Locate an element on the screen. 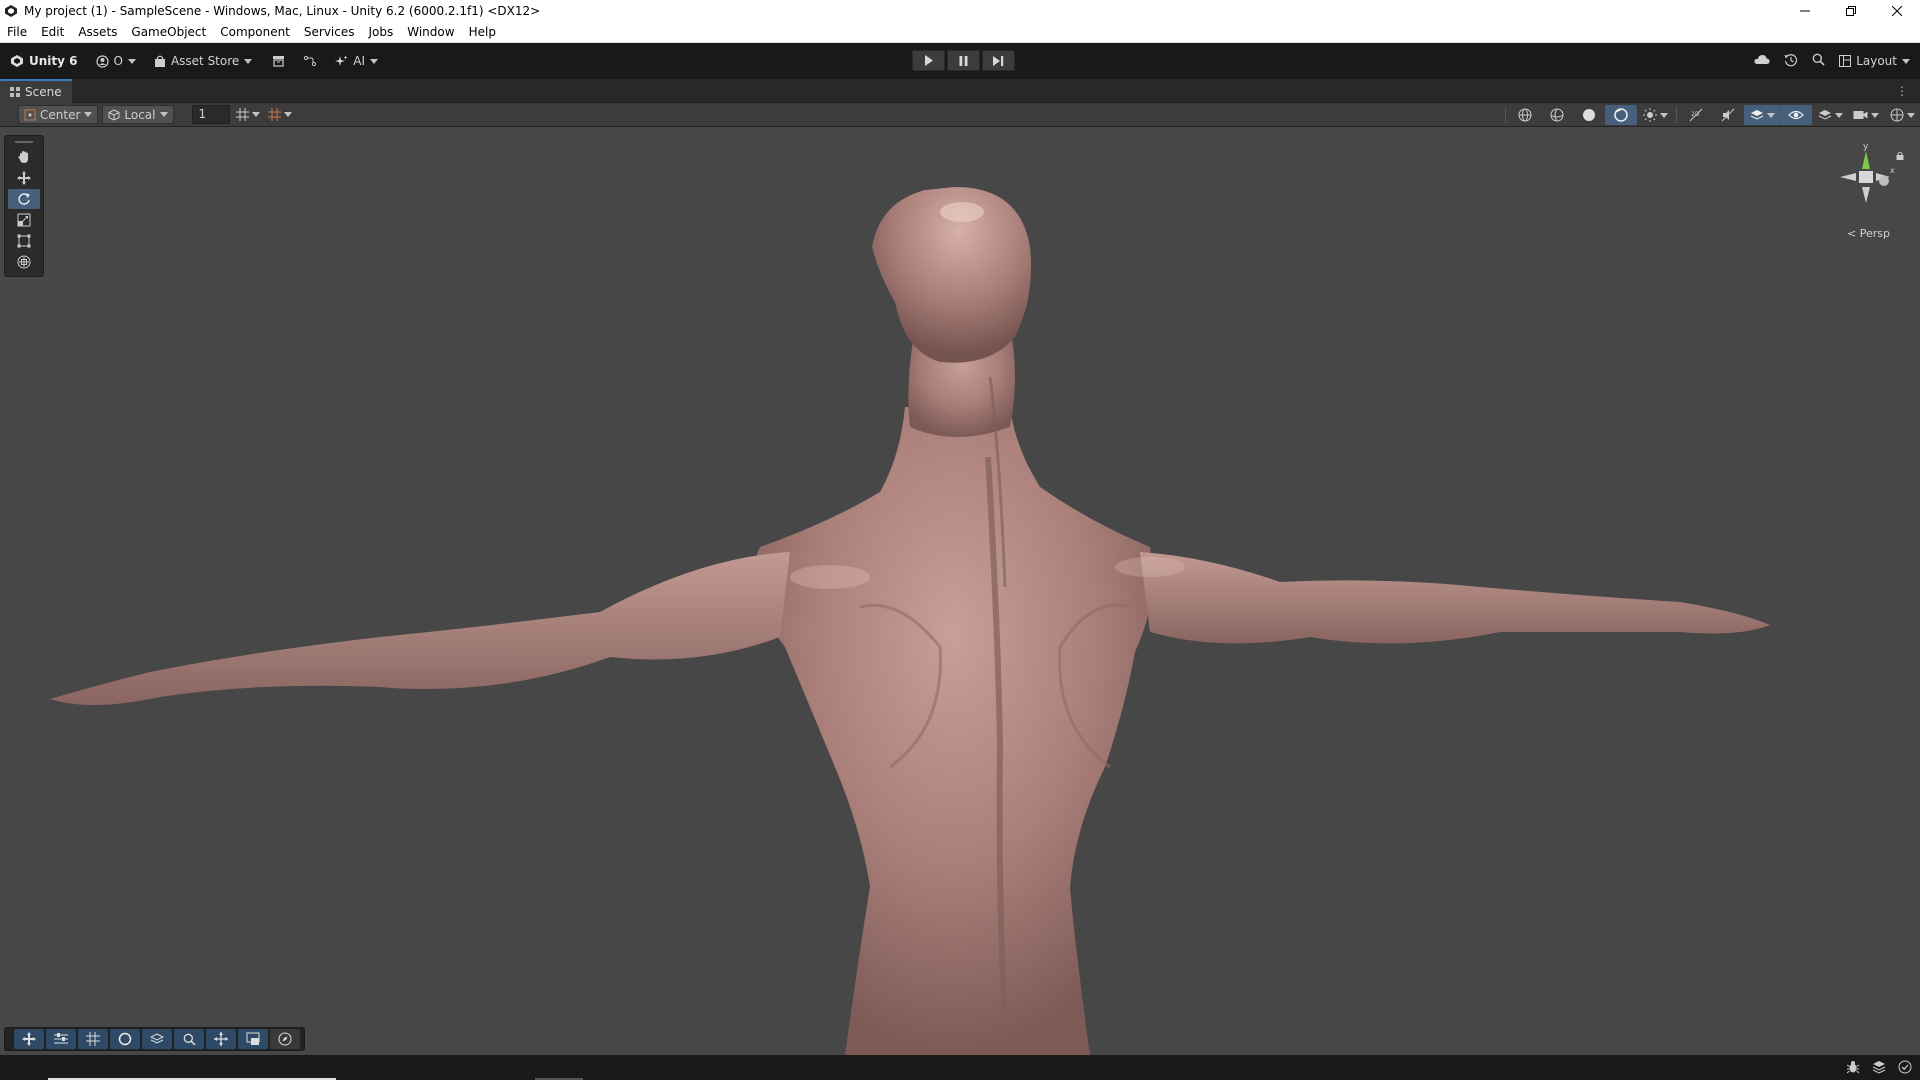 This screenshot has height=1080, width=1920. tab-scene-label: Scene is located at coordinates (43, 91).